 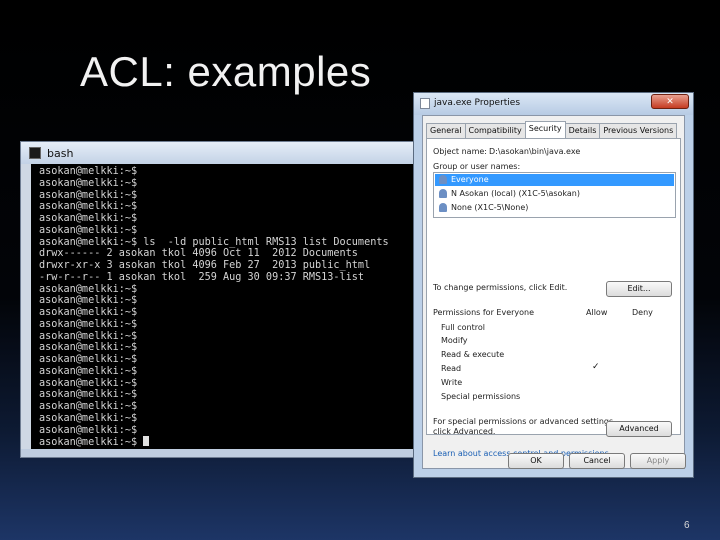 What do you see at coordinates (477, 166) in the screenshot?
I see `group-label: Group or user names:` at bounding box center [477, 166].